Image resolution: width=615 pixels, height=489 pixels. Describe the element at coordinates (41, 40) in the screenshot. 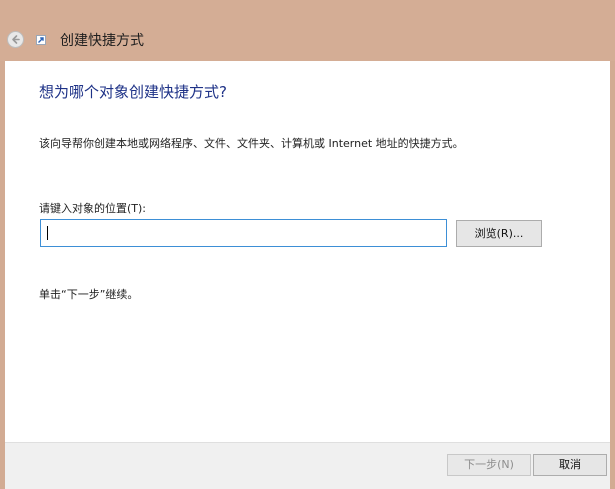

I see `shortcut-icon` at that location.